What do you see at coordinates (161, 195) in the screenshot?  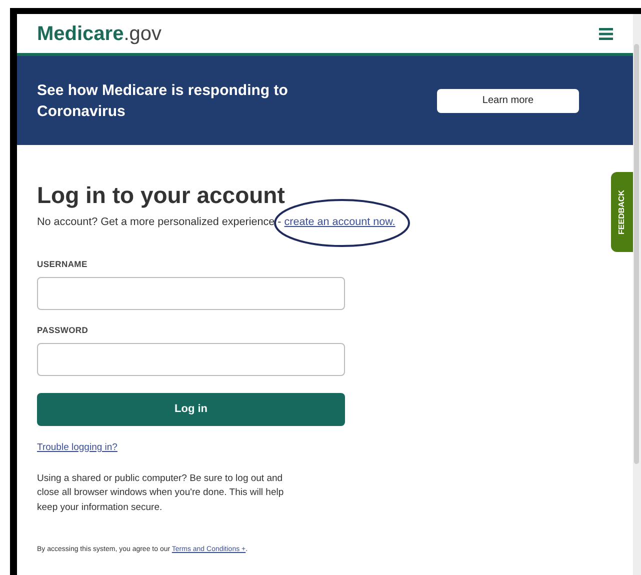 I see `page-title: Log in to your account` at bounding box center [161, 195].